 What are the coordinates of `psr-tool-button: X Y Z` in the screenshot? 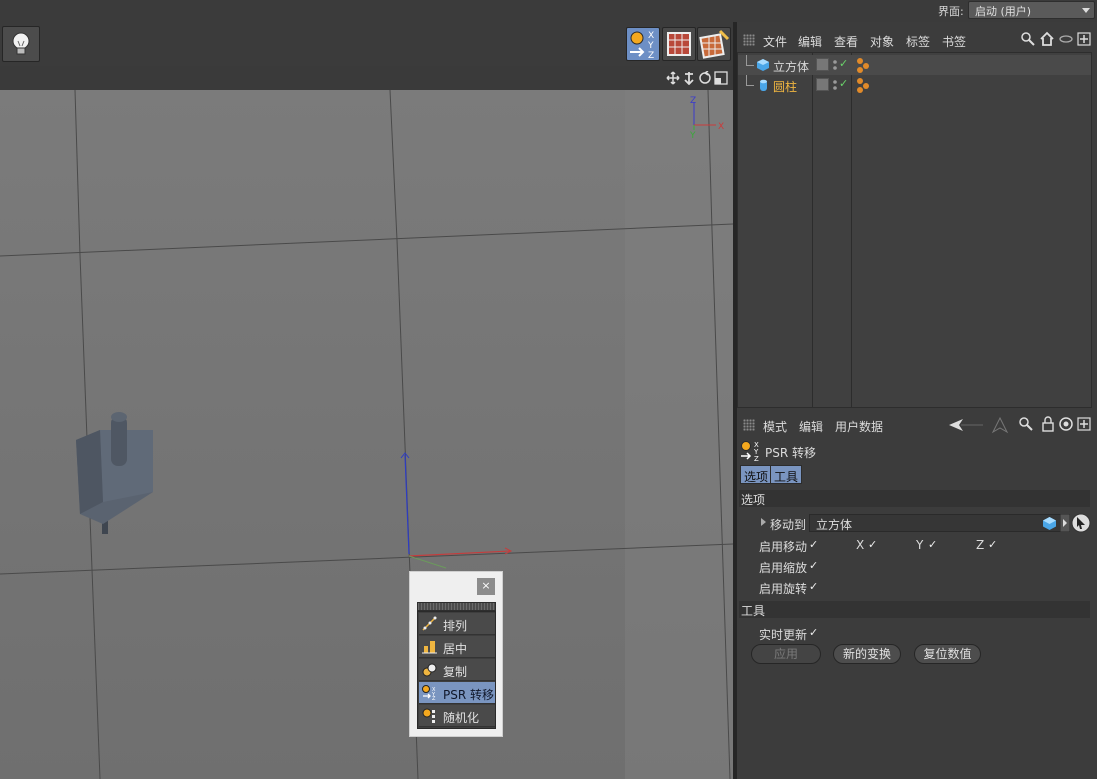 It's located at (643, 44).